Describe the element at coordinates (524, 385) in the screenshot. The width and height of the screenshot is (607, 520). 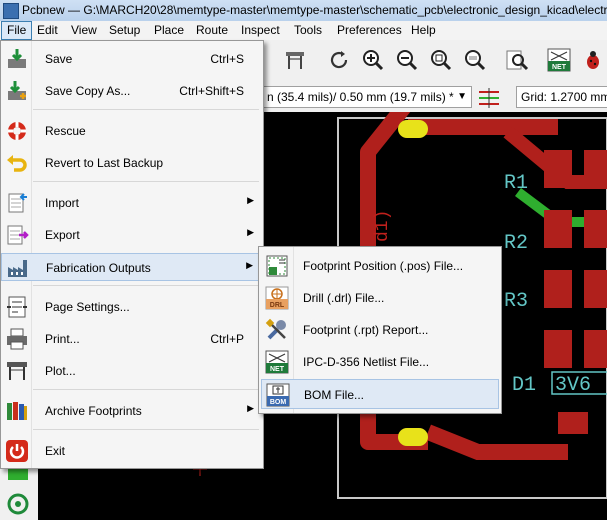
I see `ref-d1: D1` at that location.